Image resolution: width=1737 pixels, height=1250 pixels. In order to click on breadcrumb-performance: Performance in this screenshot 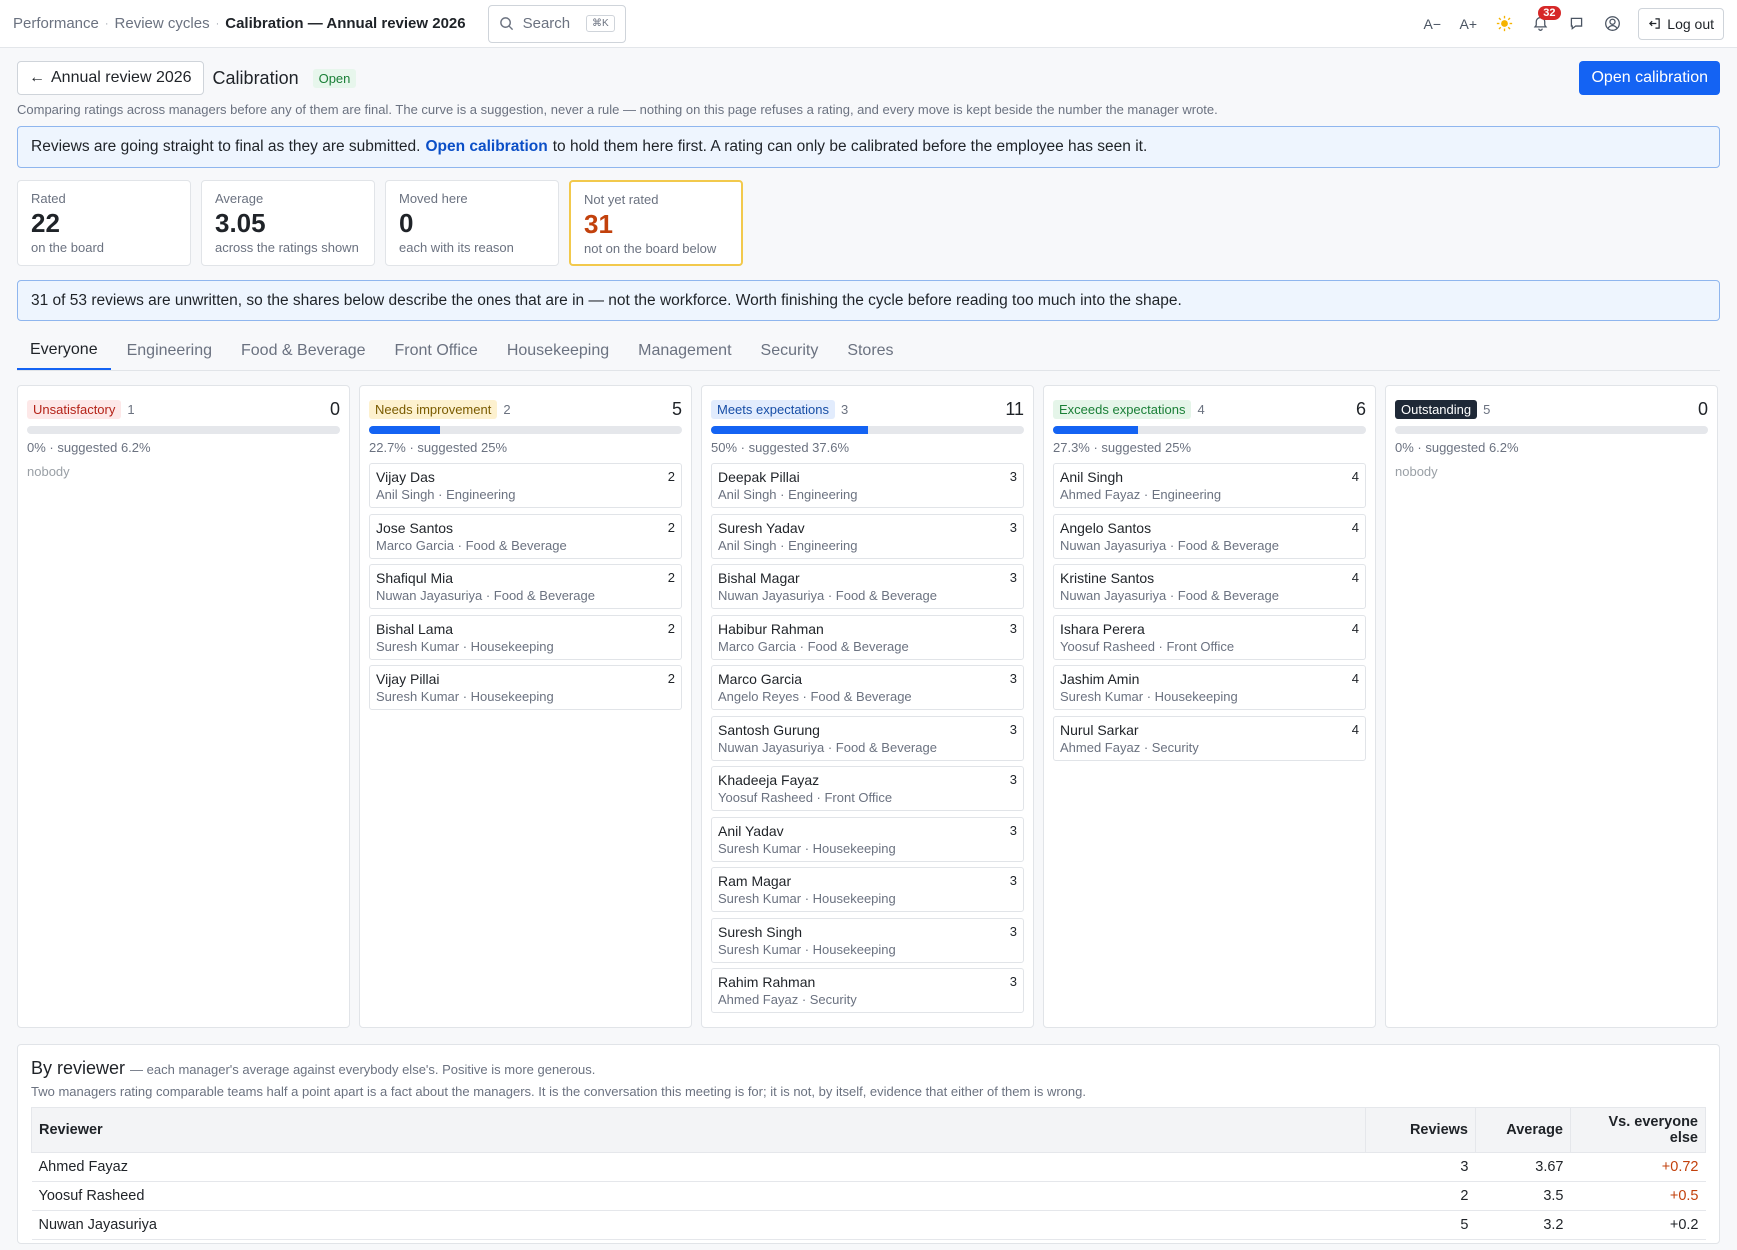, I will do `click(56, 23)`.